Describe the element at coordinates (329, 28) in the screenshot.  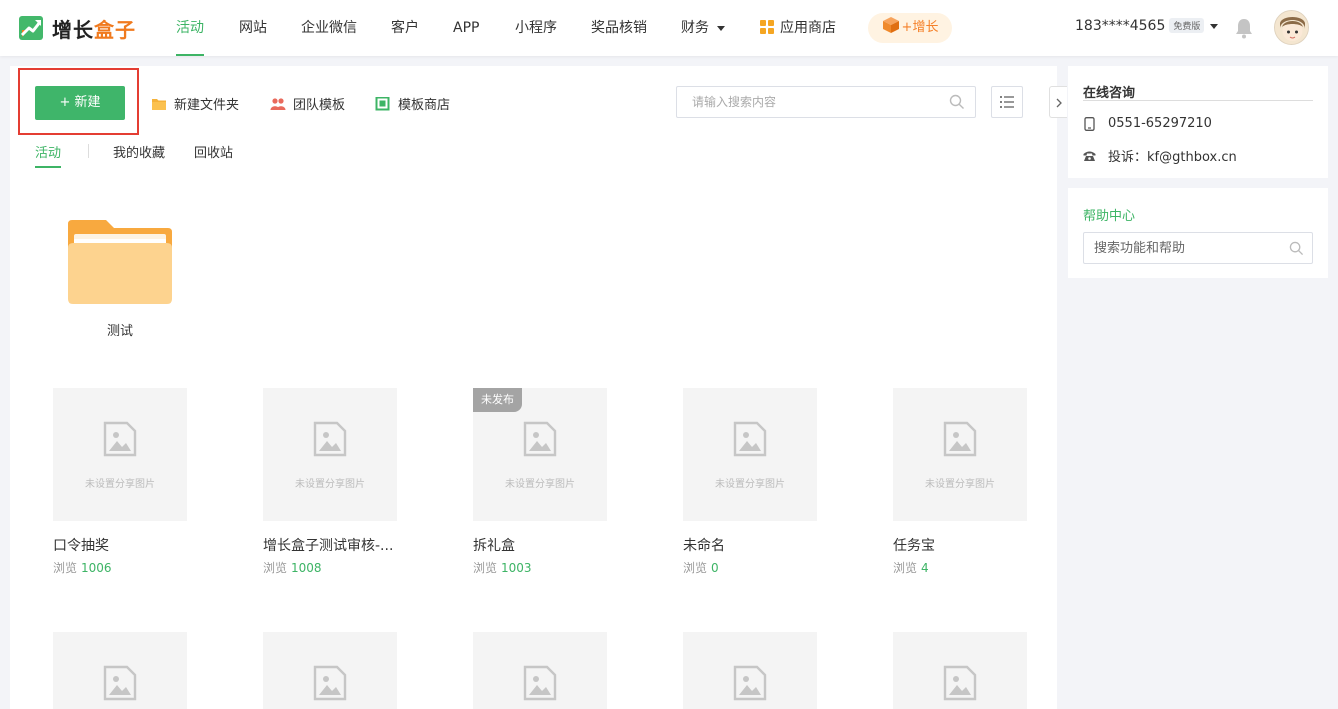
I see `nav-item-wecom: 企业微信` at that location.